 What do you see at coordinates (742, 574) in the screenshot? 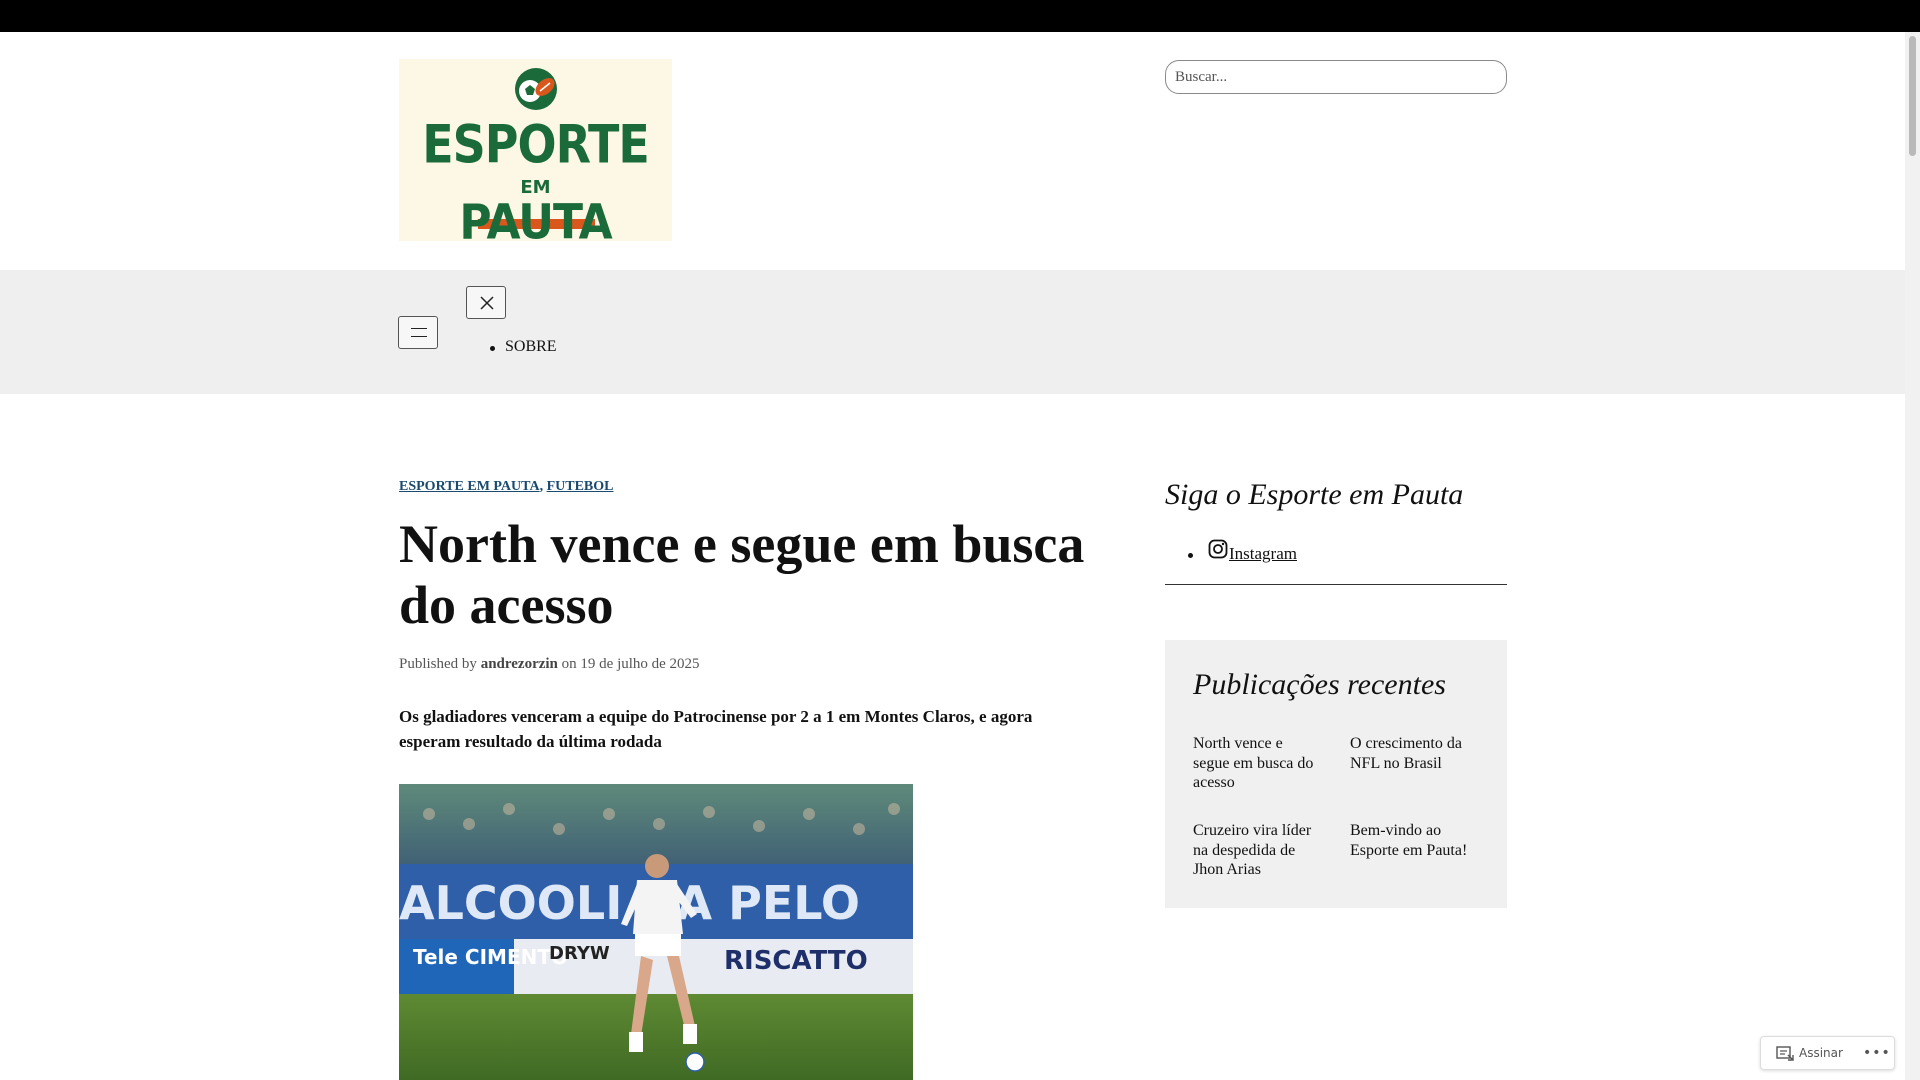
I see `post-title: North vence e segue em busca do acesso` at bounding box center [742, 574].